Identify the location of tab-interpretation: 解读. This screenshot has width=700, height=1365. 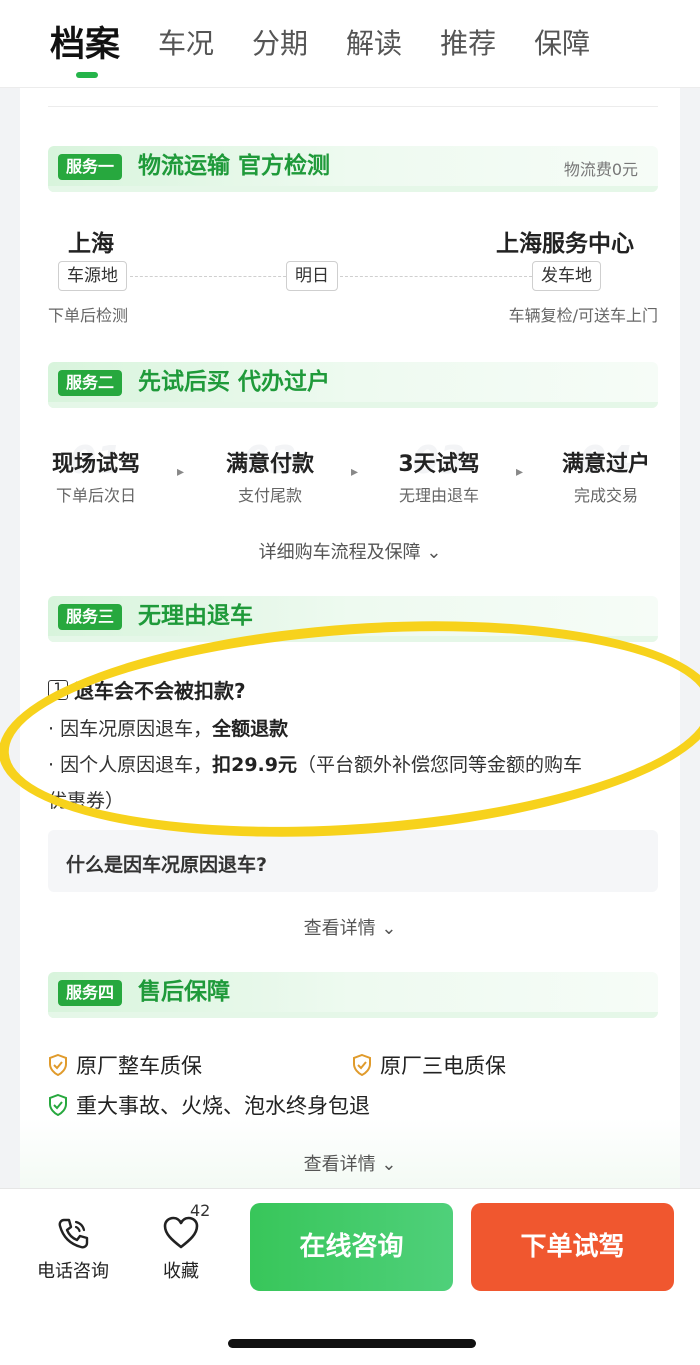
(374, 44).